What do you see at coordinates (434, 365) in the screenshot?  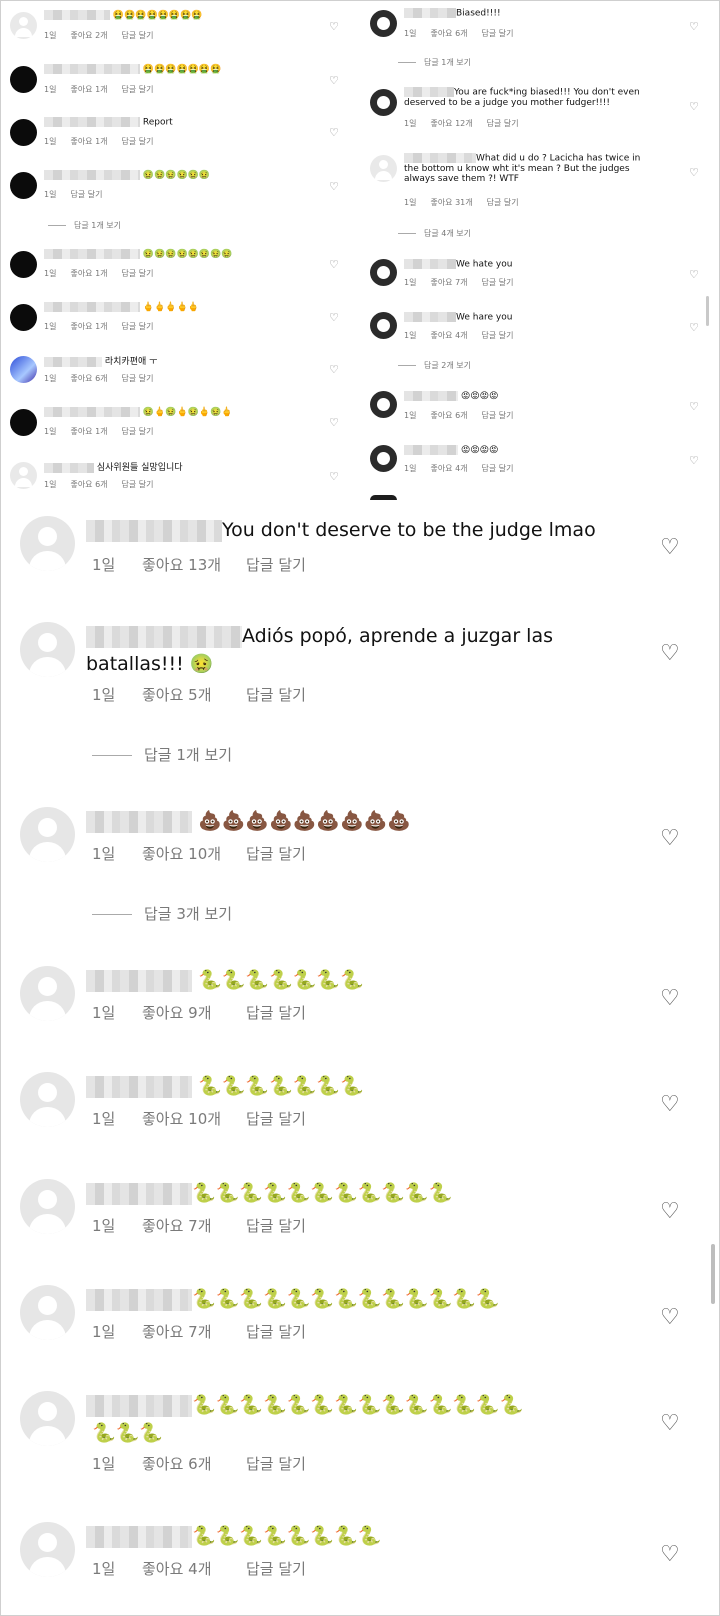 I see `view-replies-button: 답글 2개 보기` at bounding box center [434, 365].